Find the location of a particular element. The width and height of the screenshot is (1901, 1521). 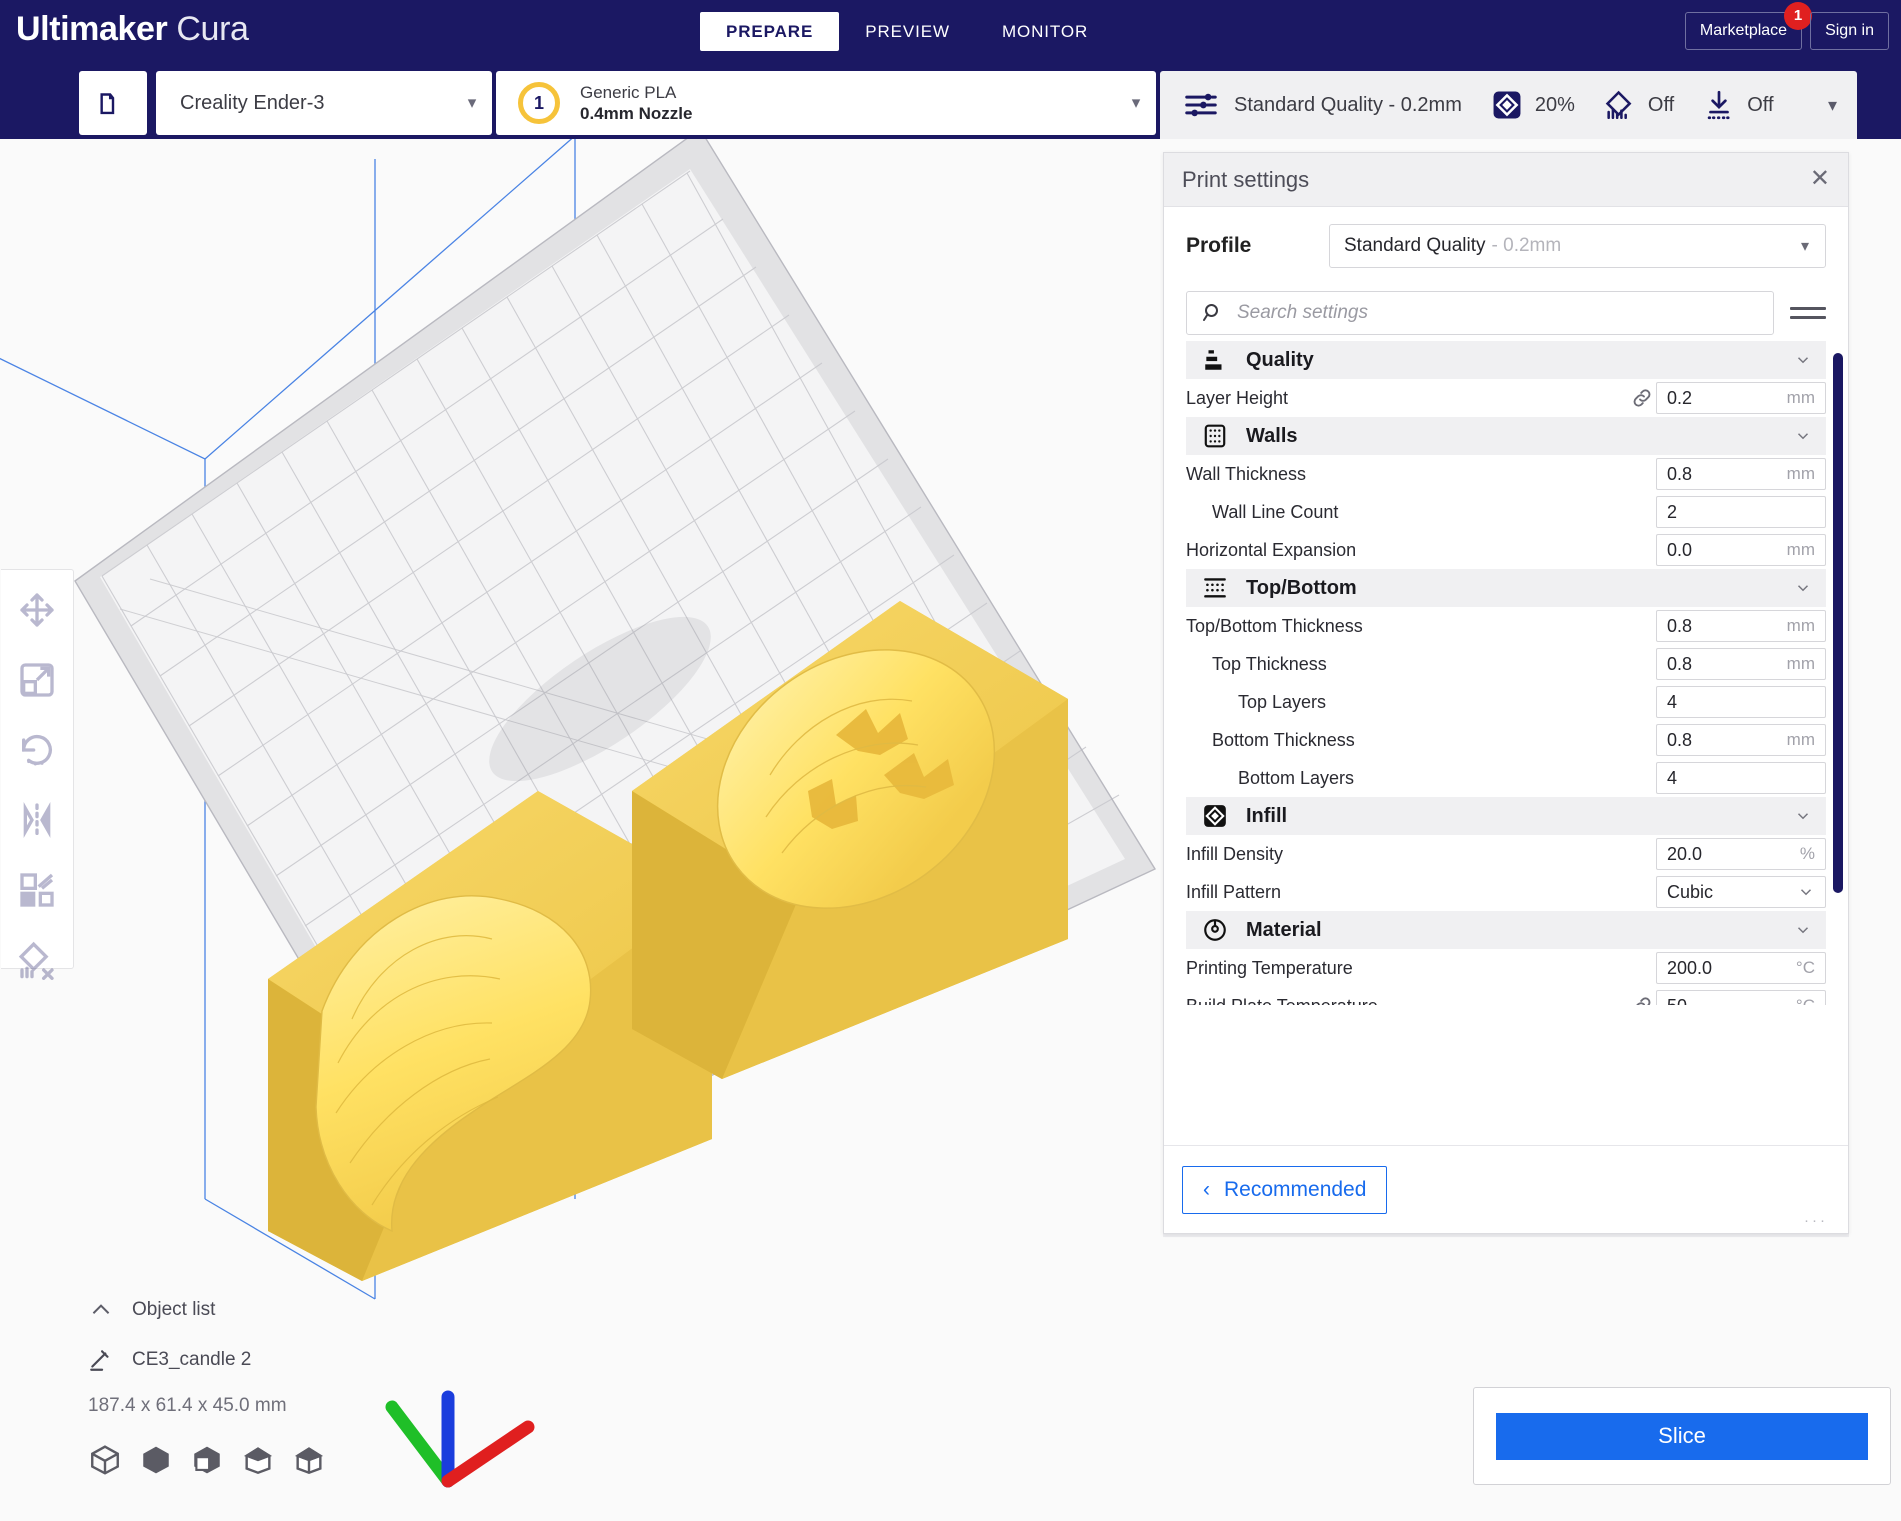

print-setup-selector: Standard Quality - 0.2mm 20% Off Off ▾ is located at coordinates (1508, 105).